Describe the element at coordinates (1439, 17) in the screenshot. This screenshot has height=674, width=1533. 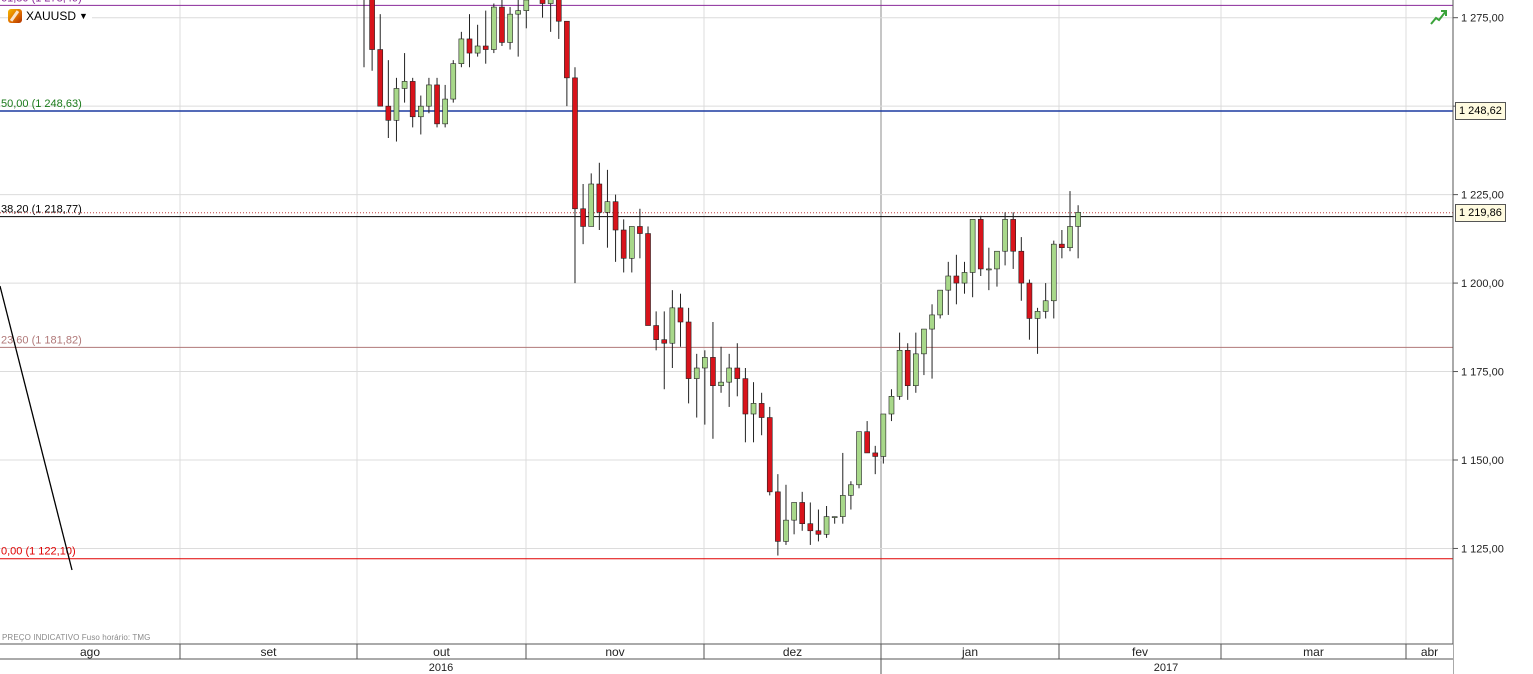
I see `trend-up-icon` at that location.